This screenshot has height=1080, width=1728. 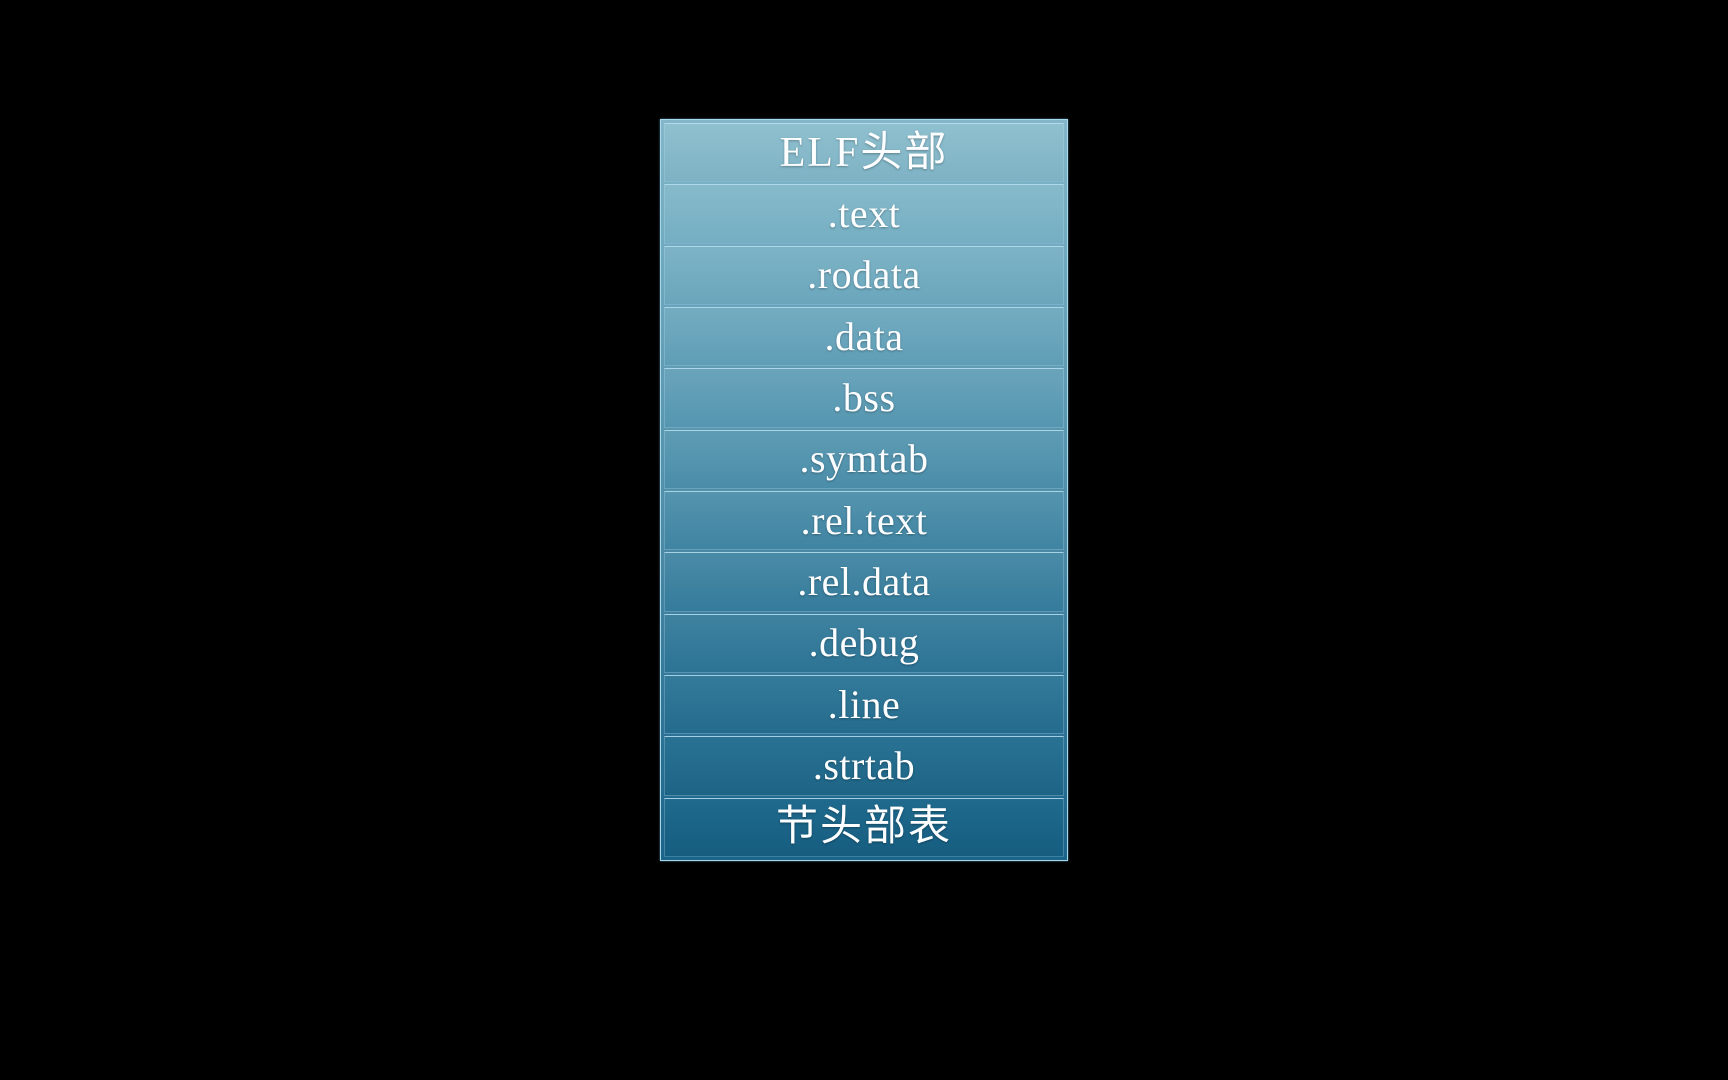 I want to click on elf-section-label: .rel.data, so click(x=864, y=581).